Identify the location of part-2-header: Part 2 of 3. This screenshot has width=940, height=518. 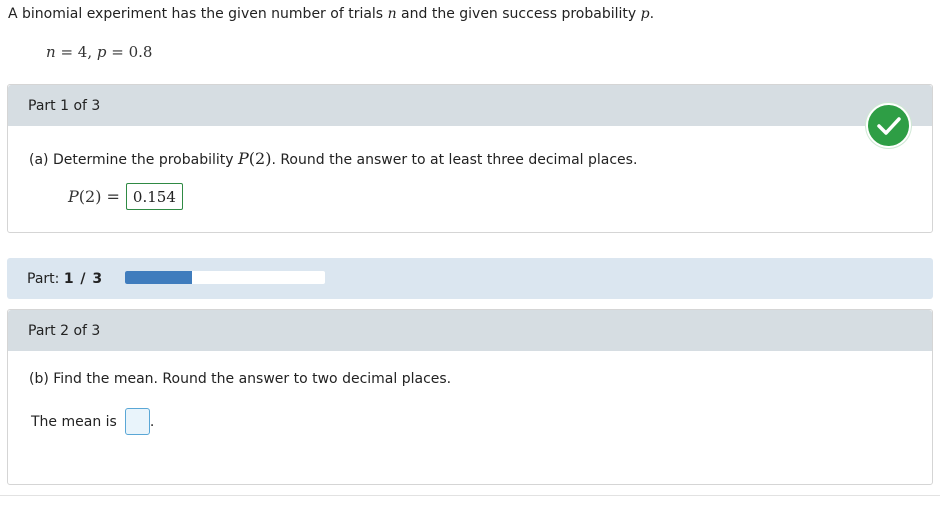
(470, 330).